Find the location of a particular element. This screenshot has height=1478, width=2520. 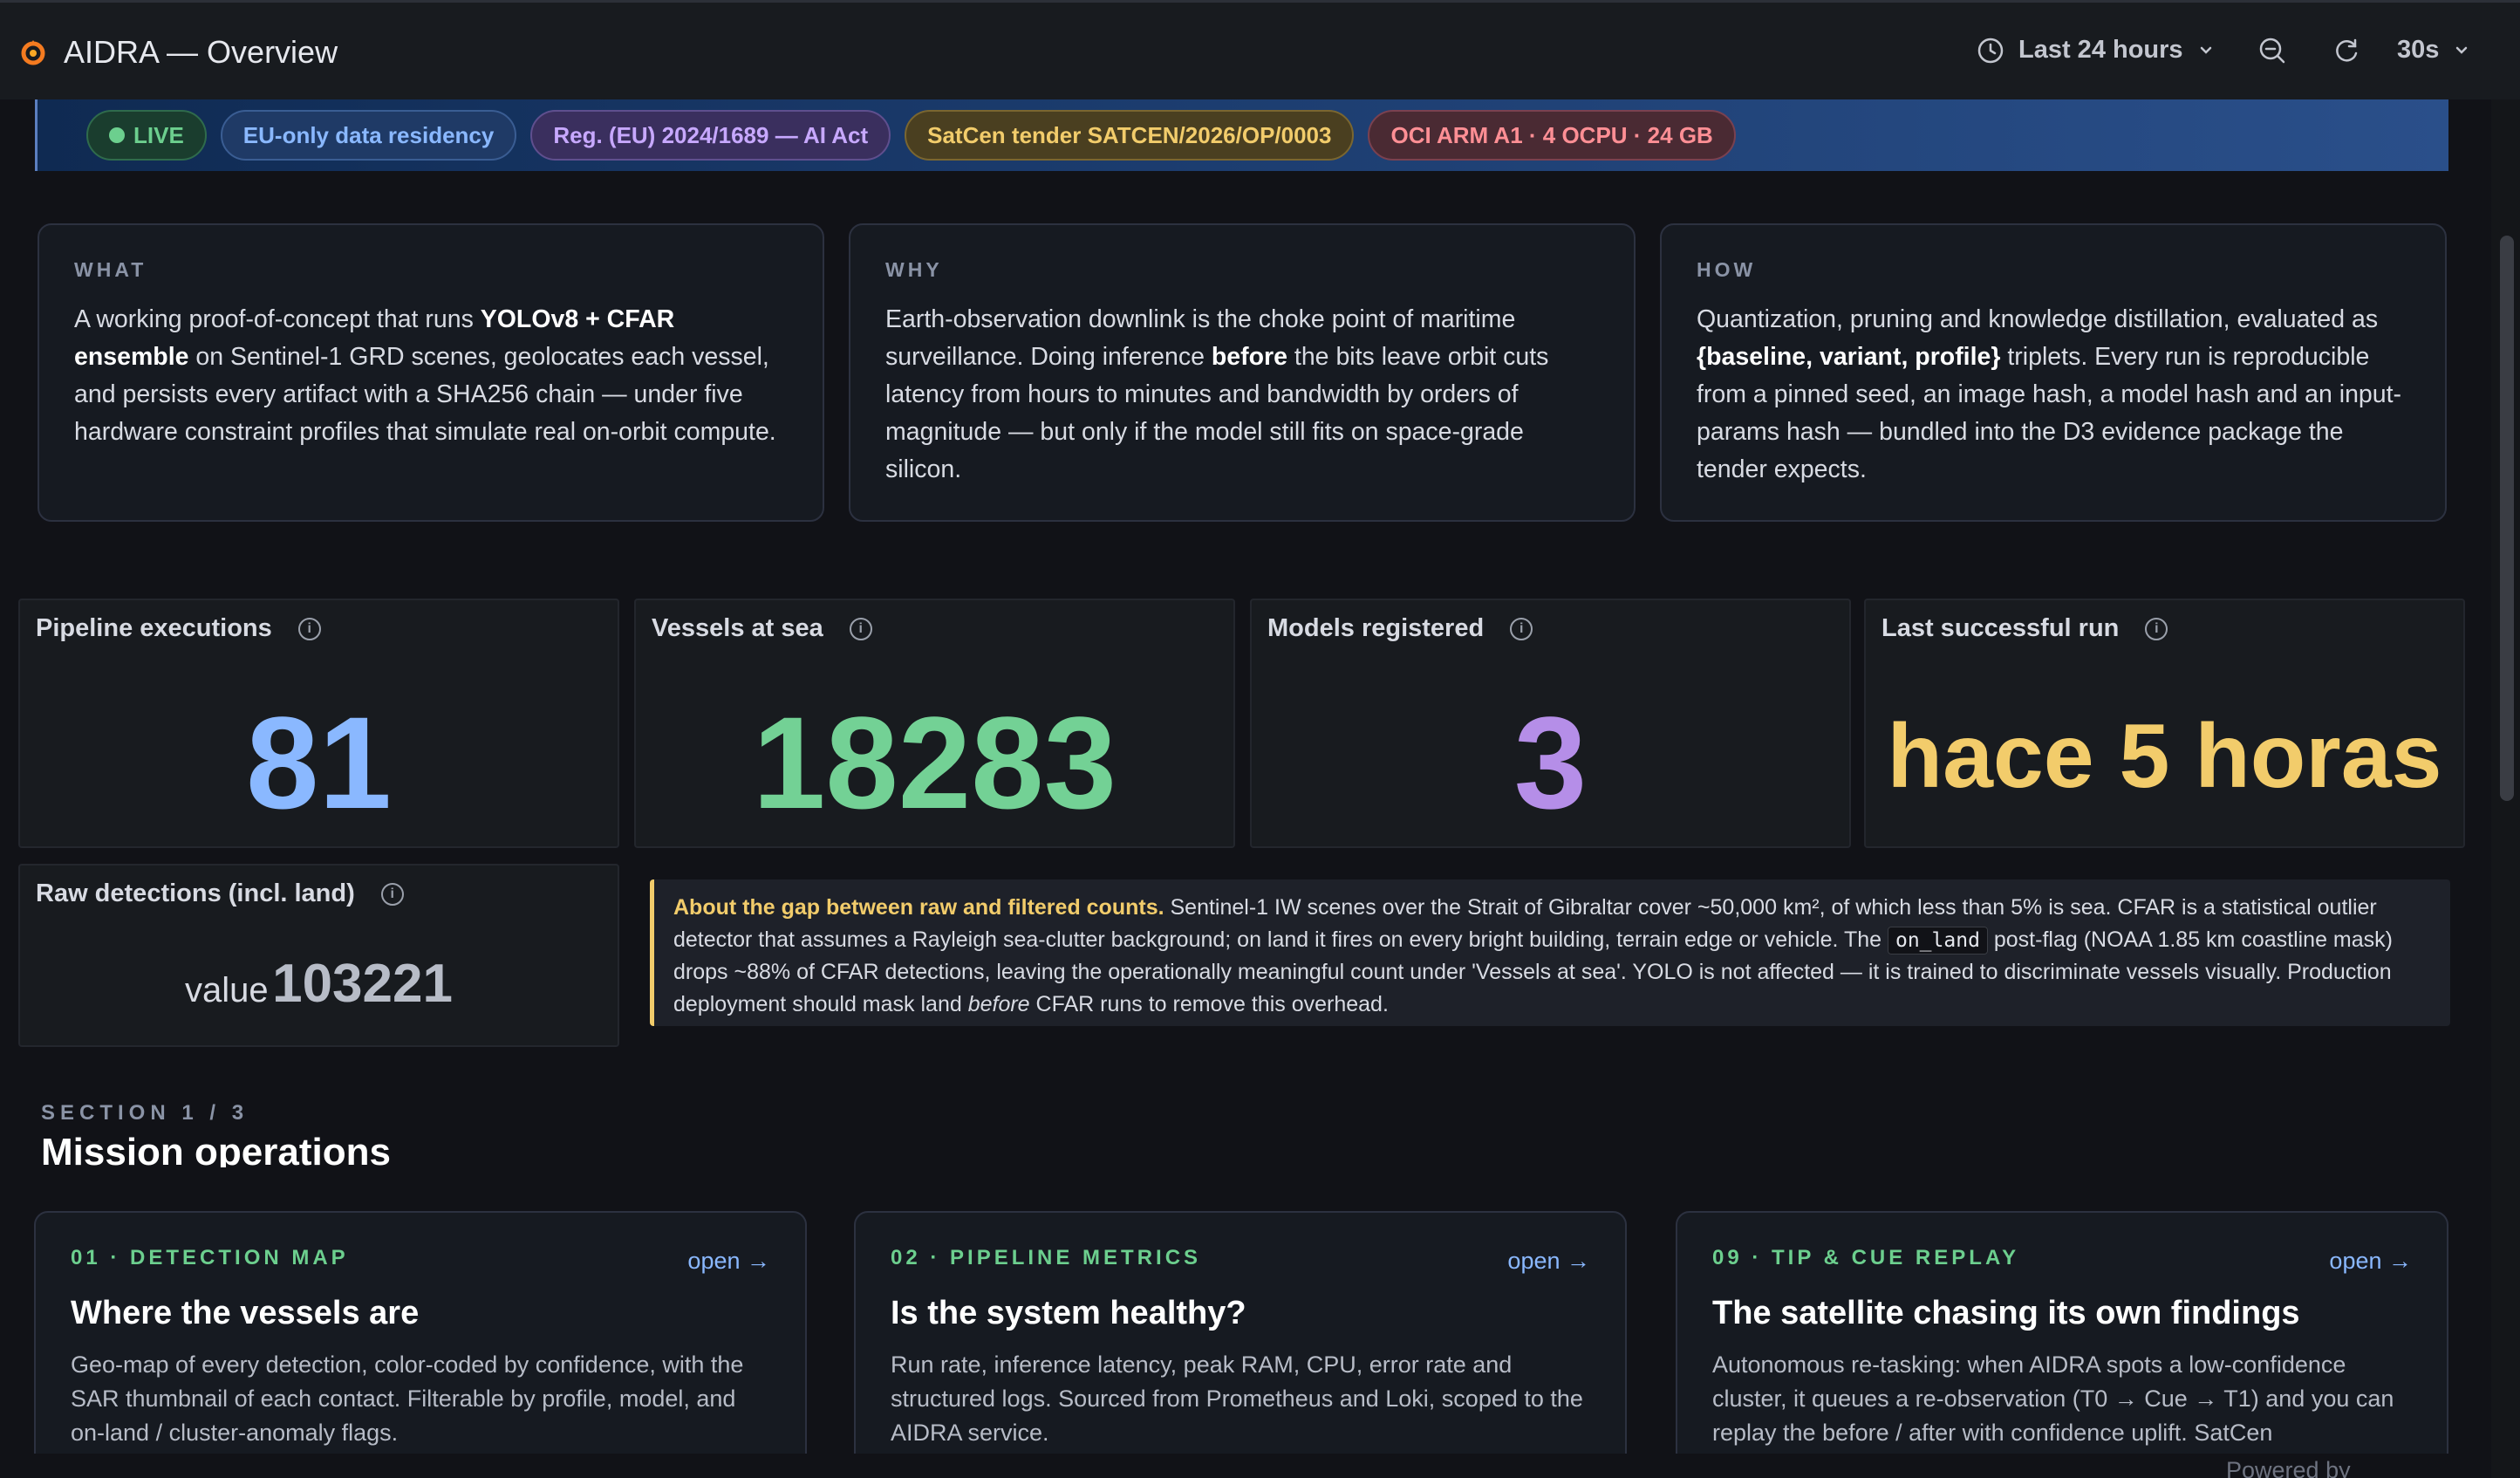

section-title: Mission operations is located at coordinates (216, 1149).